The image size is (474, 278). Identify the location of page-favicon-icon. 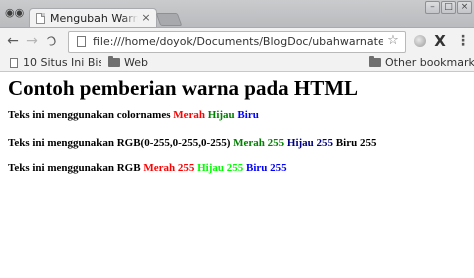
(40, 18).